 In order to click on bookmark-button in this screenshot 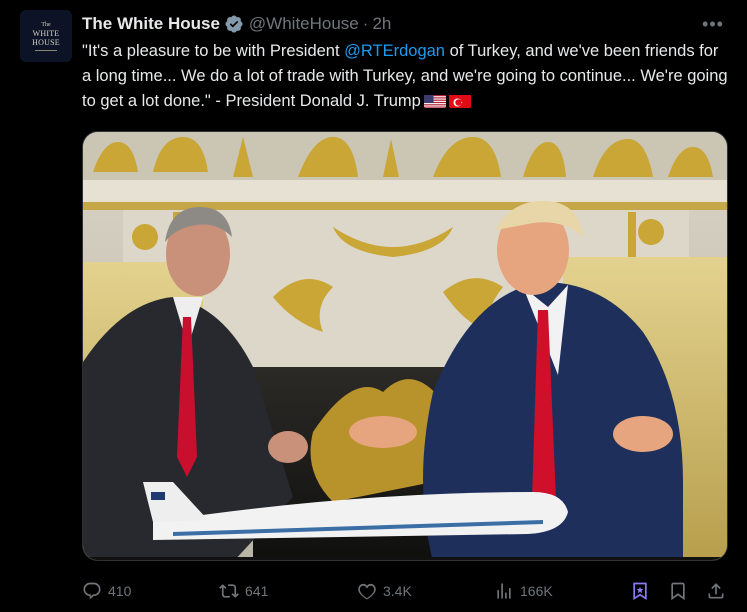, I will do `click(681, 591)`.